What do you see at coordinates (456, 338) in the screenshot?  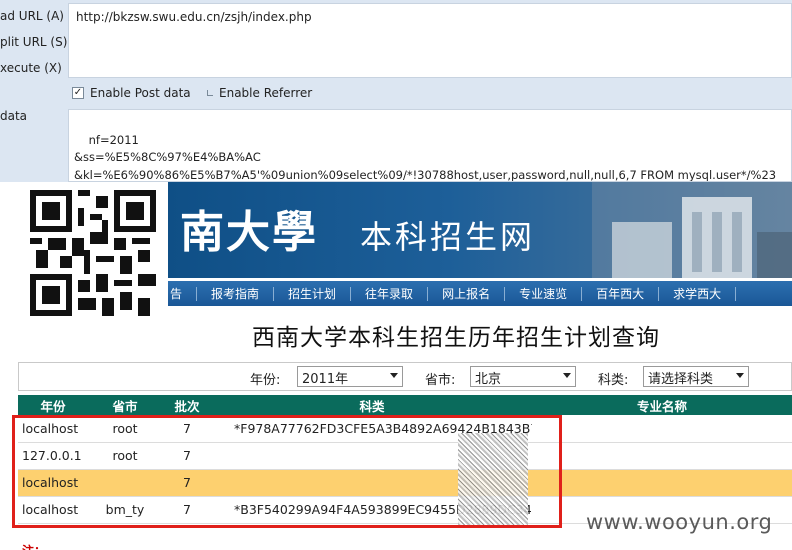 I see `page-title: 西南大学本科生招生历年招生计划查询` at bounding box center [456, 338].